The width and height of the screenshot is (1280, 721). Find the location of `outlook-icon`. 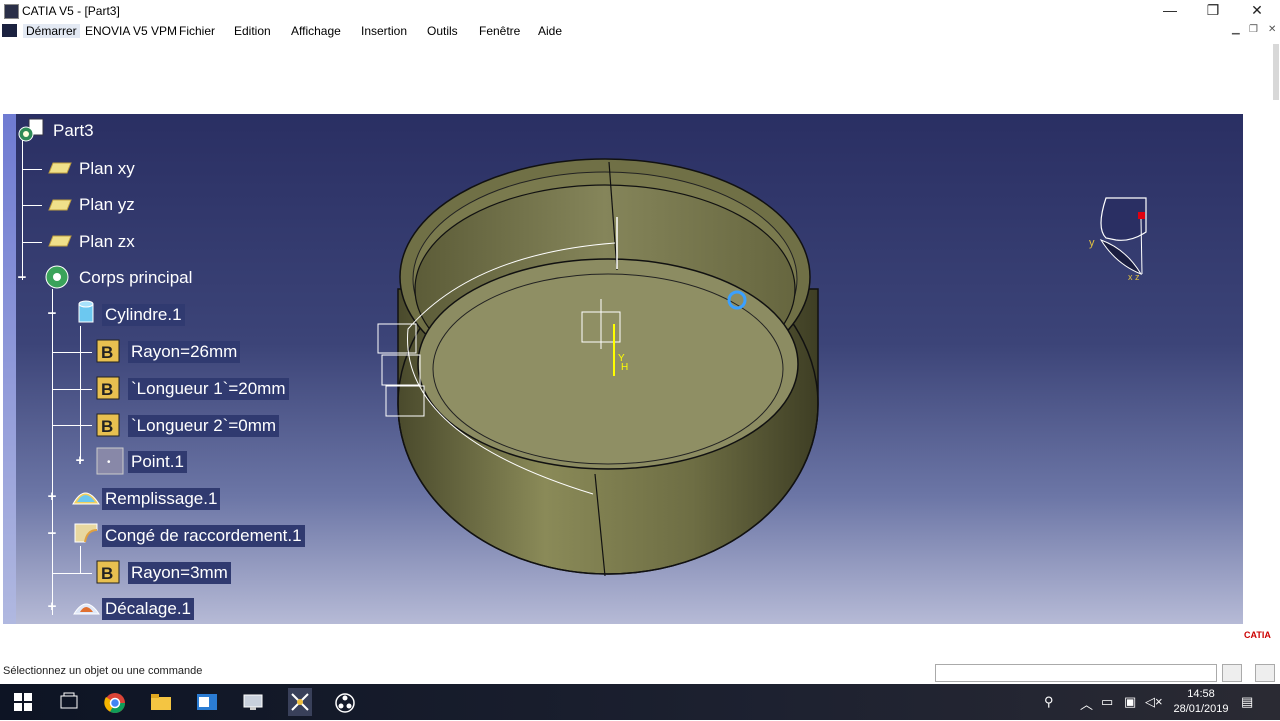

outlook-icon is located at coordinates (207, 702).